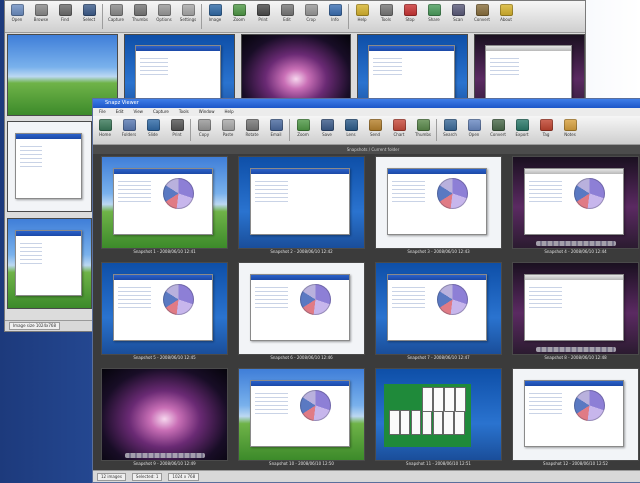 The height and width of the screenshot is (483, 640). I want to click on toolbar-button-folders: Folders, so click(129, 126).